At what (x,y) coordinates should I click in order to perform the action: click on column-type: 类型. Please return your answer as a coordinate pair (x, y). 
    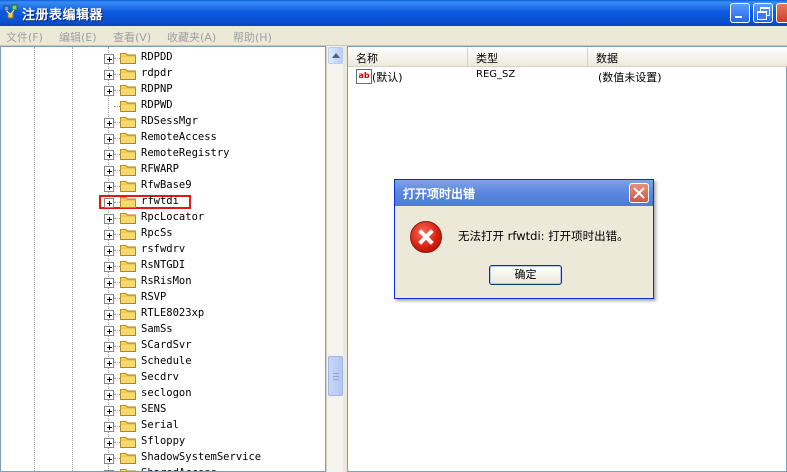
    Looking at the image, I should click on (528, 56).